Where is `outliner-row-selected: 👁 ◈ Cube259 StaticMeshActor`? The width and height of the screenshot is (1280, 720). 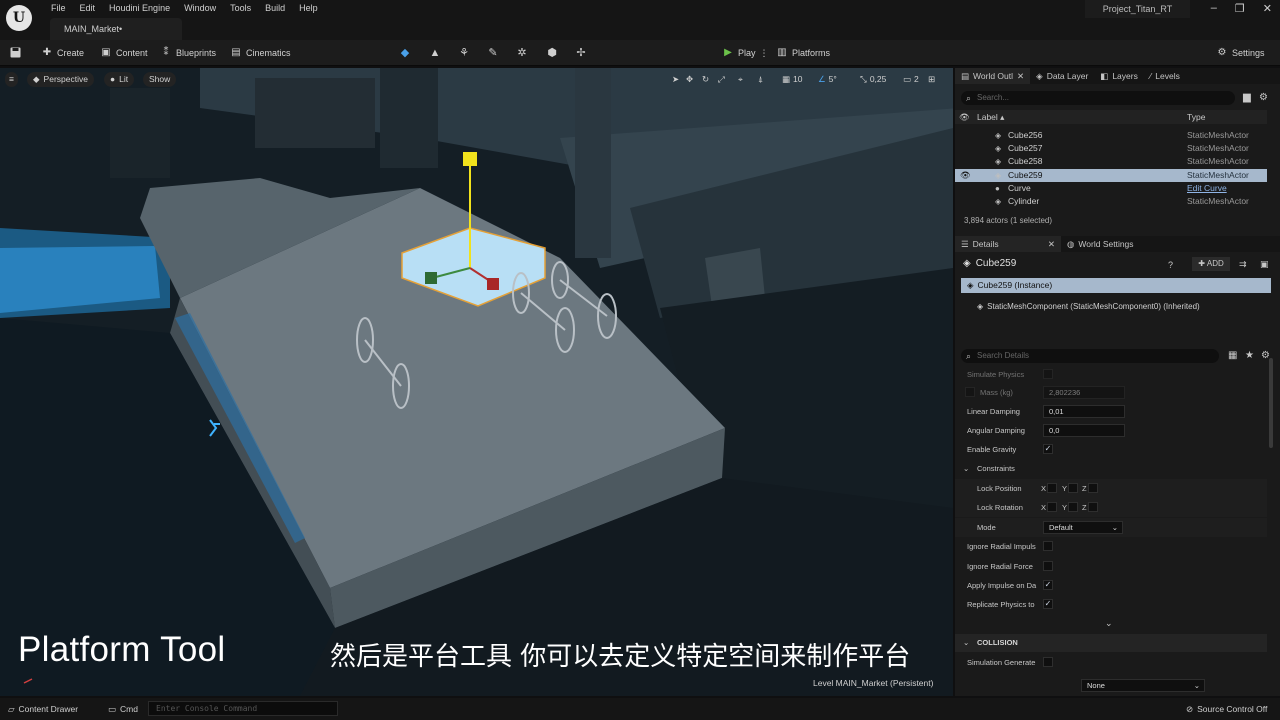 outliner-row-selected: 👁 ◈ Cube259 StaticMeshActor is located at coordinates (1111, 175).